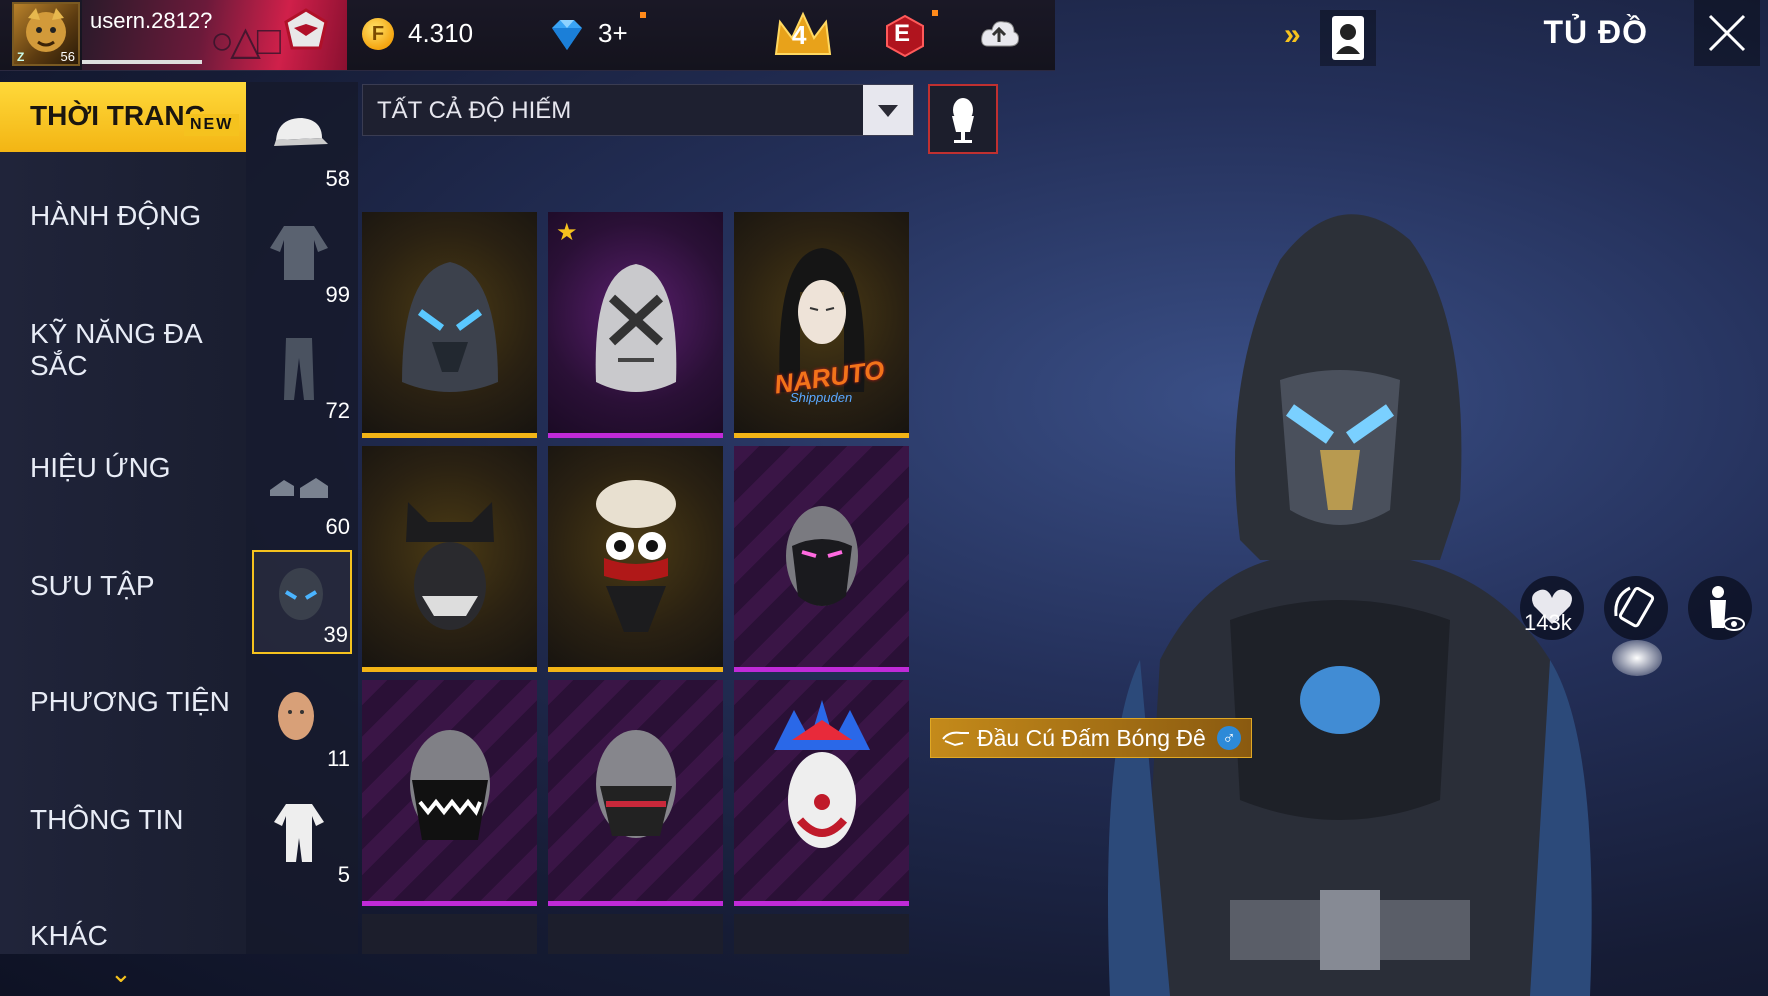  Describe the element at coordinates (450, 566) in the screenshot. I see `cat-beanie-icon` at that location.